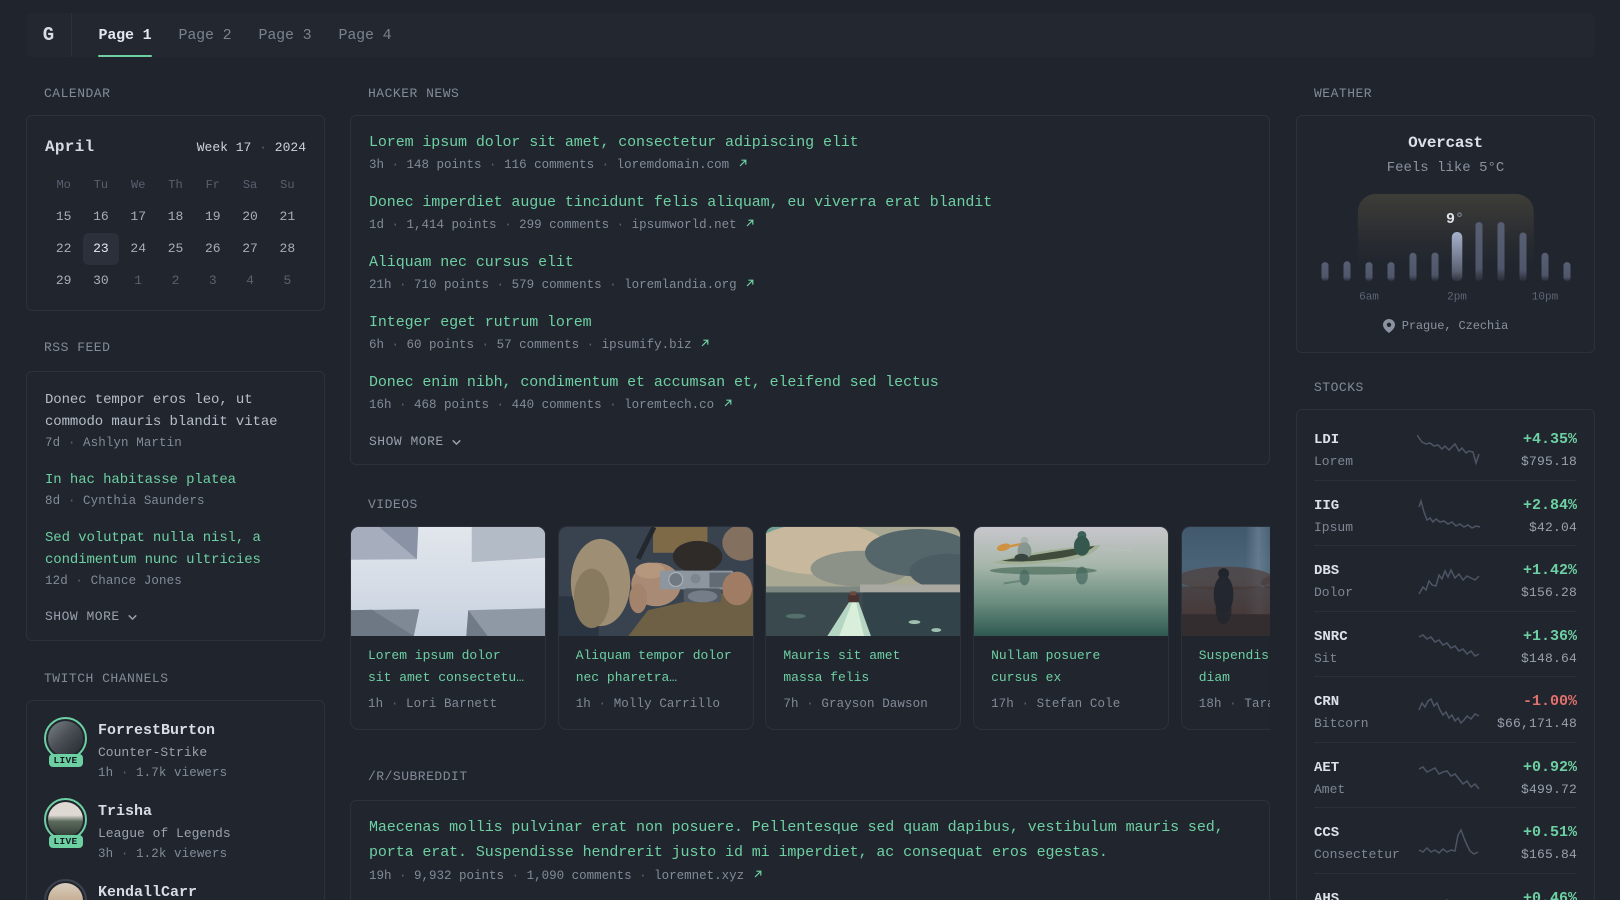 Image resolution: width=1620 pixels, height=900 pixels. I want to click on svg-text: 6am, so click(1369, 298).